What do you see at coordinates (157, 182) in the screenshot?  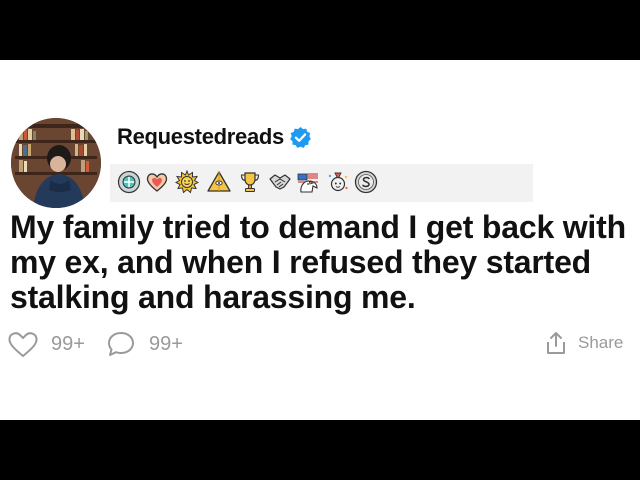 I see `heart-award-icon` at bounding box center [157, 182].